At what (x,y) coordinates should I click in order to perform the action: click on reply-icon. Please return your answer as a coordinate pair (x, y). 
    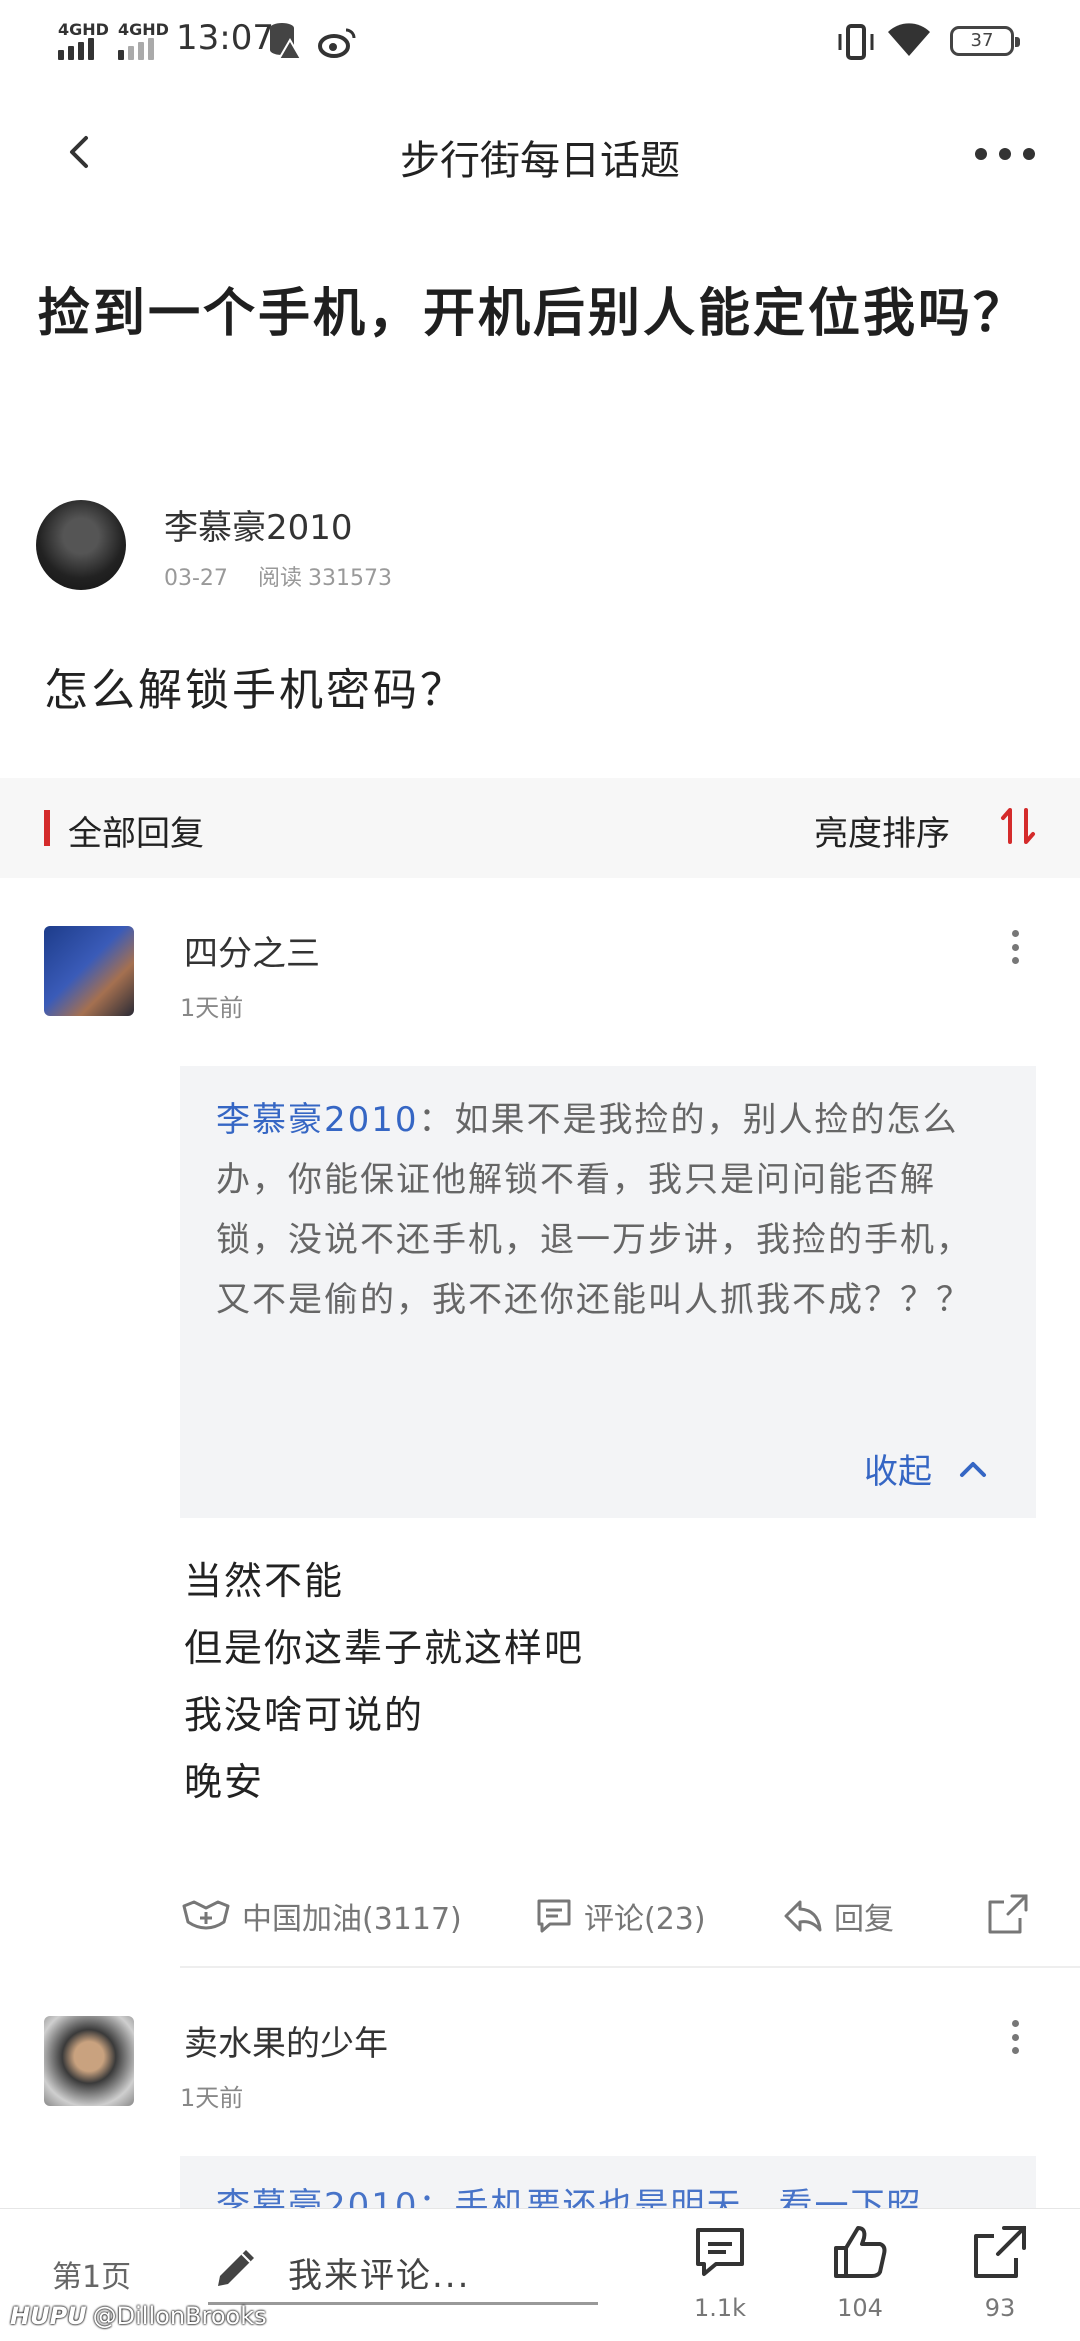
    Looking at the image, I should click on (803, 1916).